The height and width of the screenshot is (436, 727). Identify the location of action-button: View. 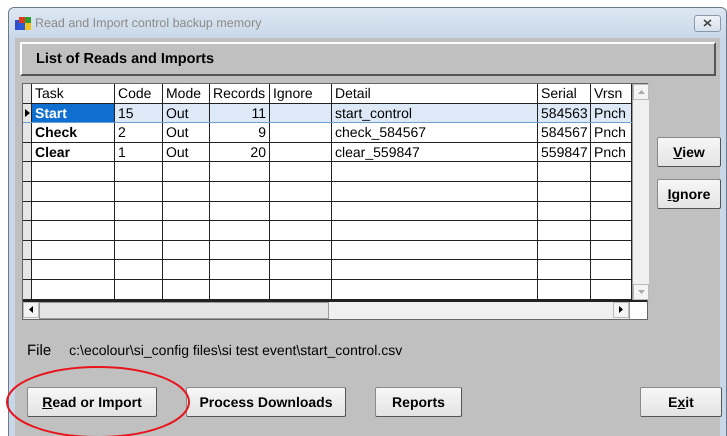
(689, 152).